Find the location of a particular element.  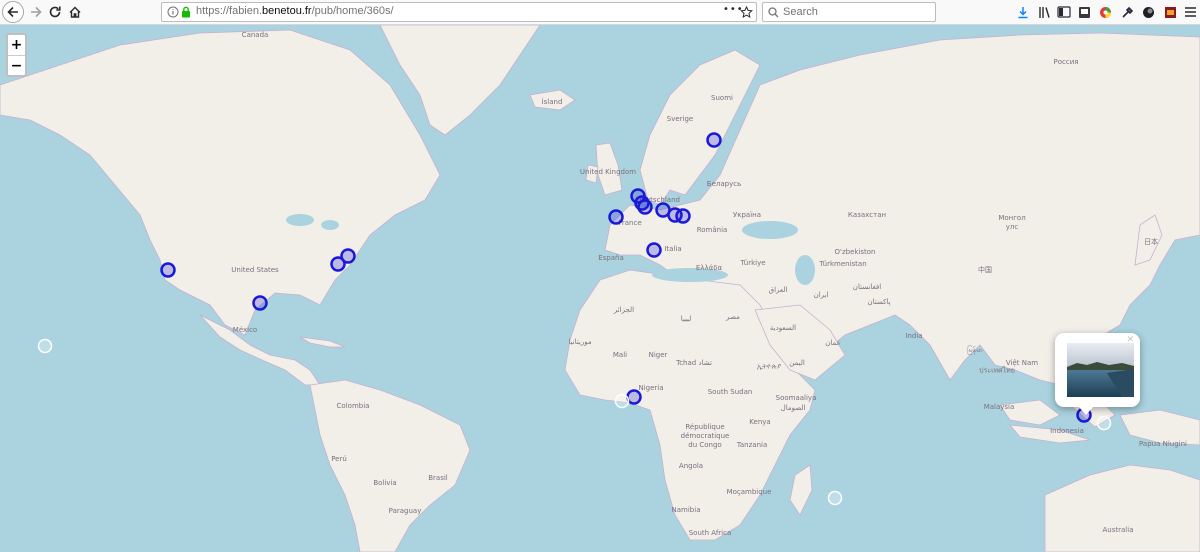

reload-icon is located at coordinates (55, 12).